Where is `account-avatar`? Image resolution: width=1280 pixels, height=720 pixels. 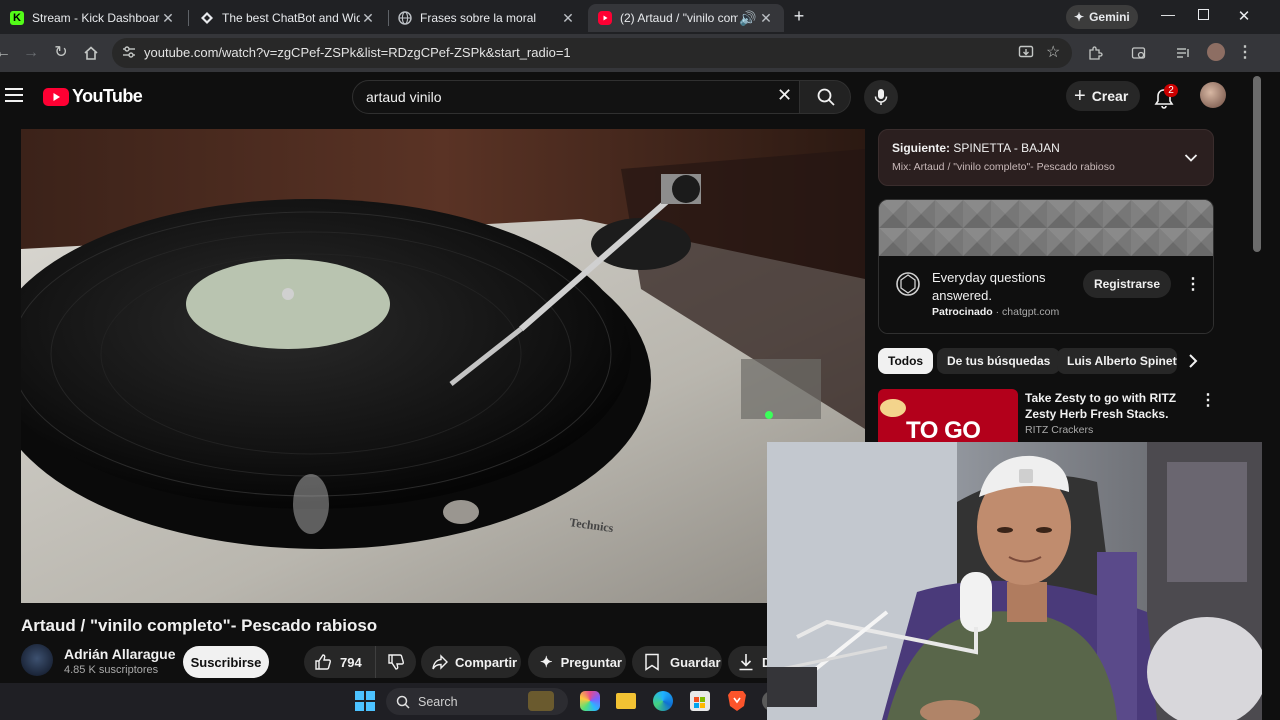
account-avatar is located at coordinates (1213, 95).